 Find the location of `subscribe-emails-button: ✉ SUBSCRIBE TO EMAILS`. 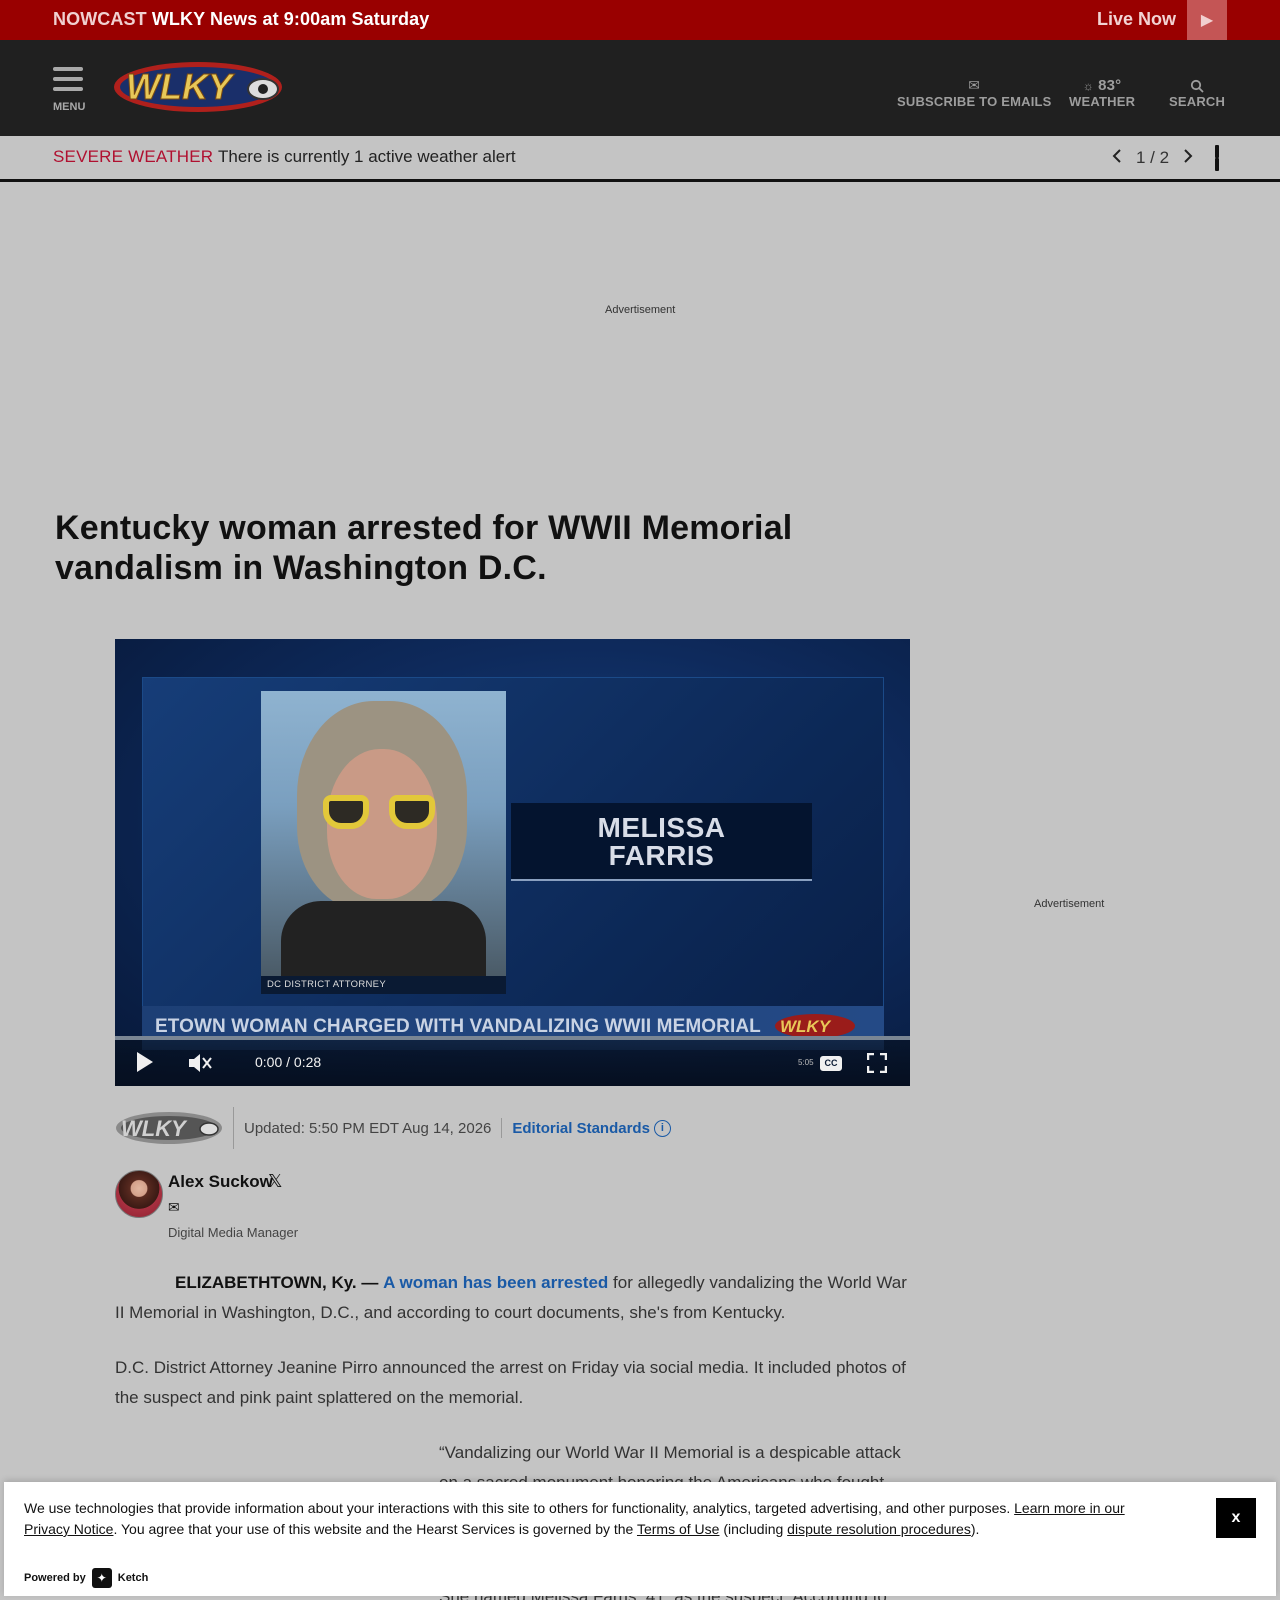

subscribe-emails-button: ✉ SUBSCRIBE TO EMAILS is located at coordinates (974, 92).